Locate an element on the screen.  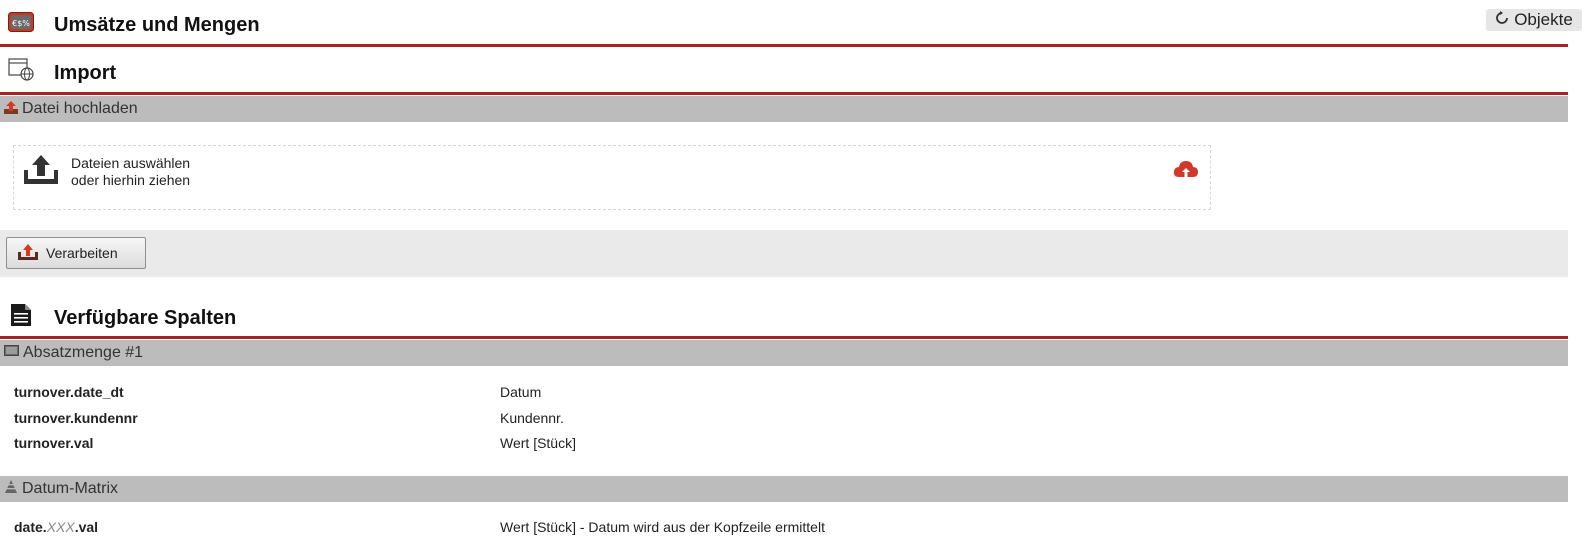
dropzone-line1: Dateien auswählen is located at coordinates (131, 163).